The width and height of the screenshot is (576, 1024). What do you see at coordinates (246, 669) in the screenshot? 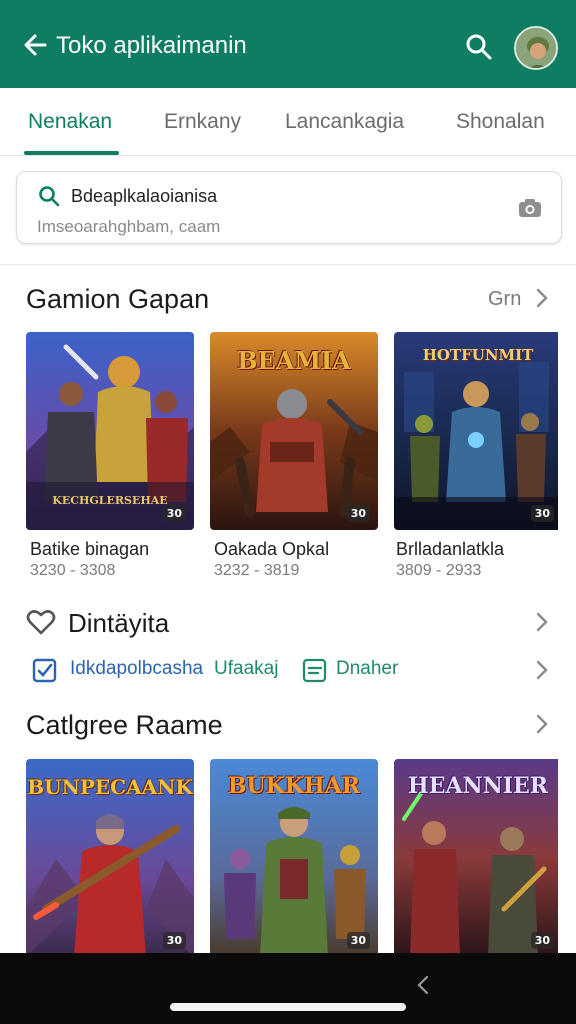
I see `chip-label: Ufaakaj` at bounding box center [246, 669].